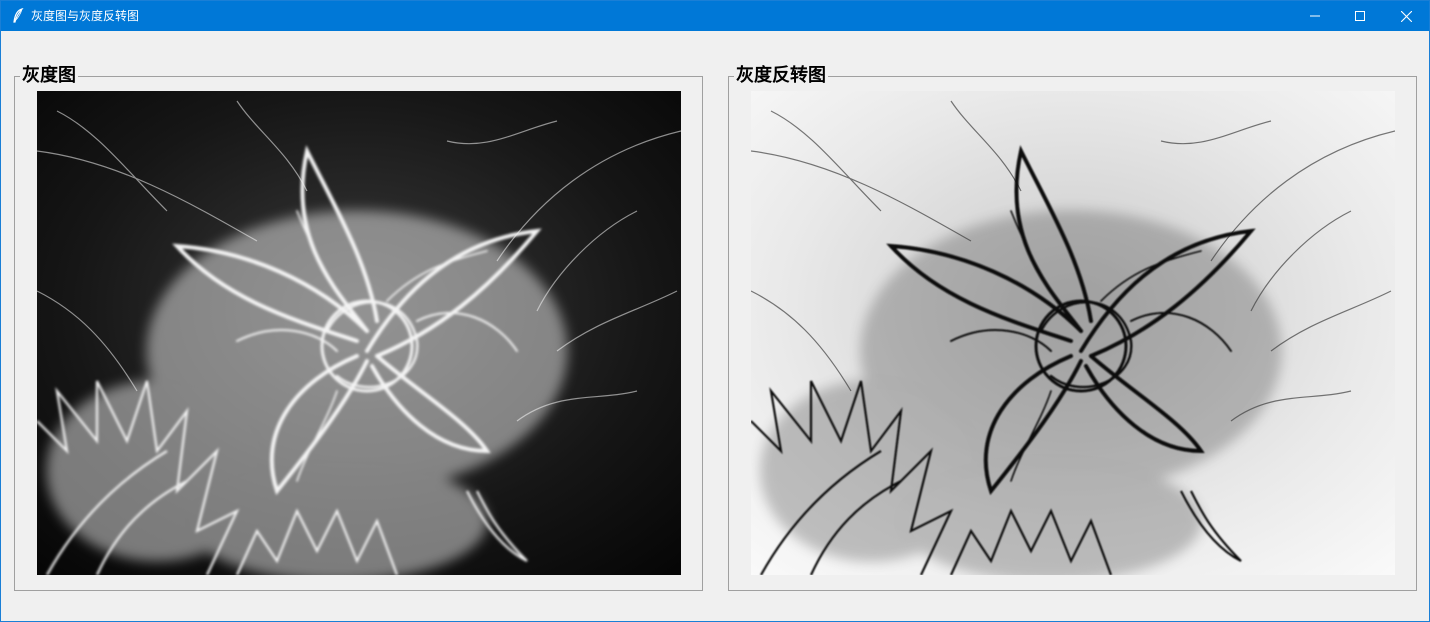  What do you see at coordinates (781, 76) in the screenshot?
I see `inverted-panel-label: 灰度反转图` at bounding box center [781, 76].